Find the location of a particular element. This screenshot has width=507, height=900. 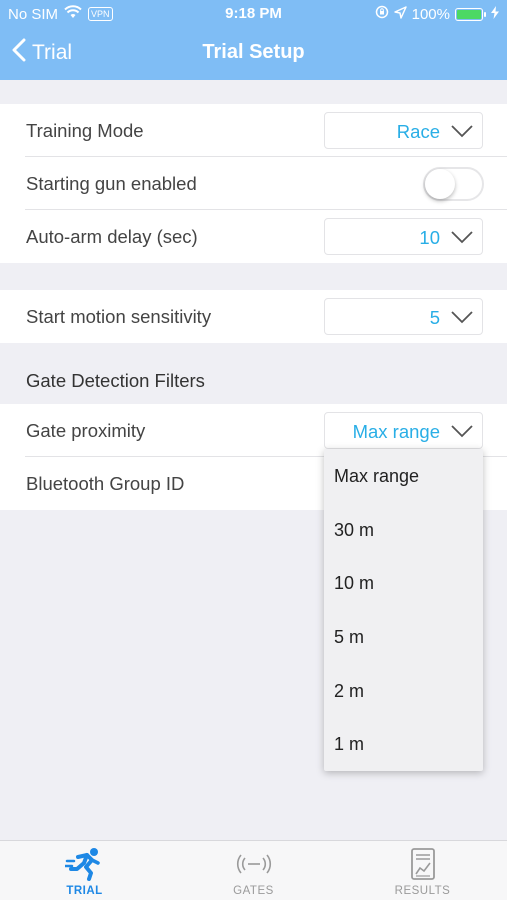

training-mode-row: Training Mode Race is located at coordinates (266, 130).